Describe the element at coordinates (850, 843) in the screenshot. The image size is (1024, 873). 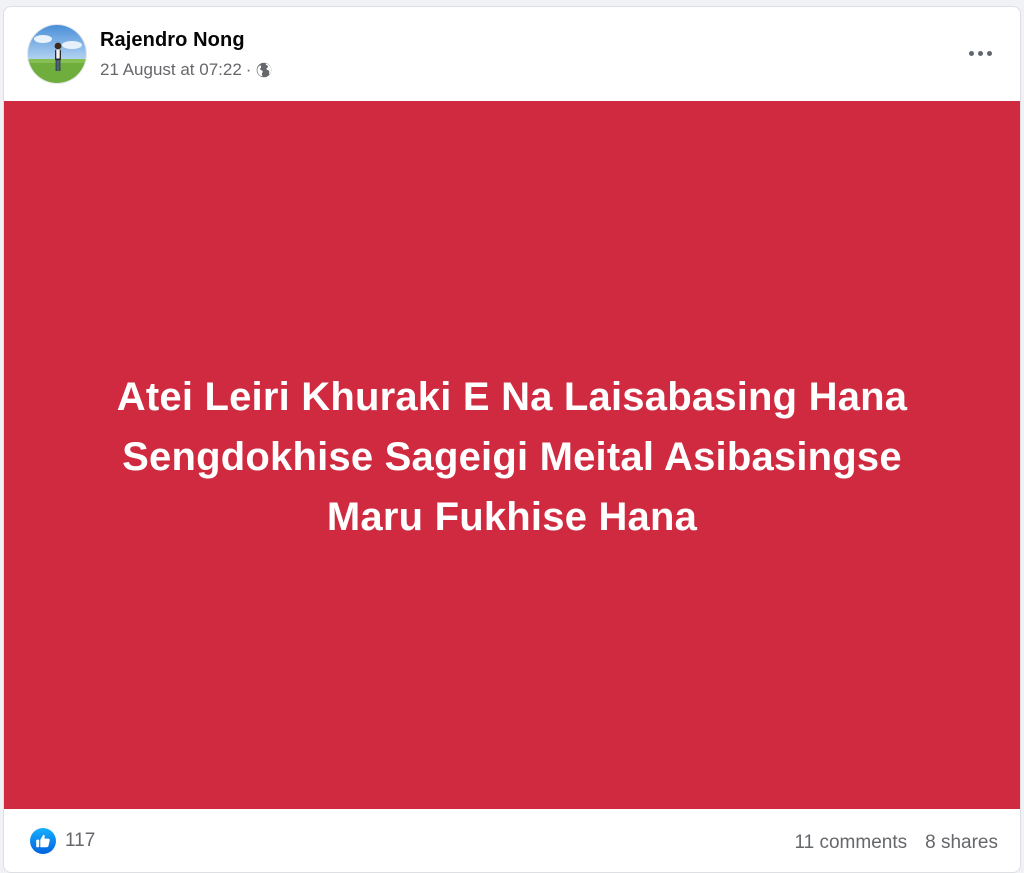
I see `comments-count-link: 11 comments` at that location.